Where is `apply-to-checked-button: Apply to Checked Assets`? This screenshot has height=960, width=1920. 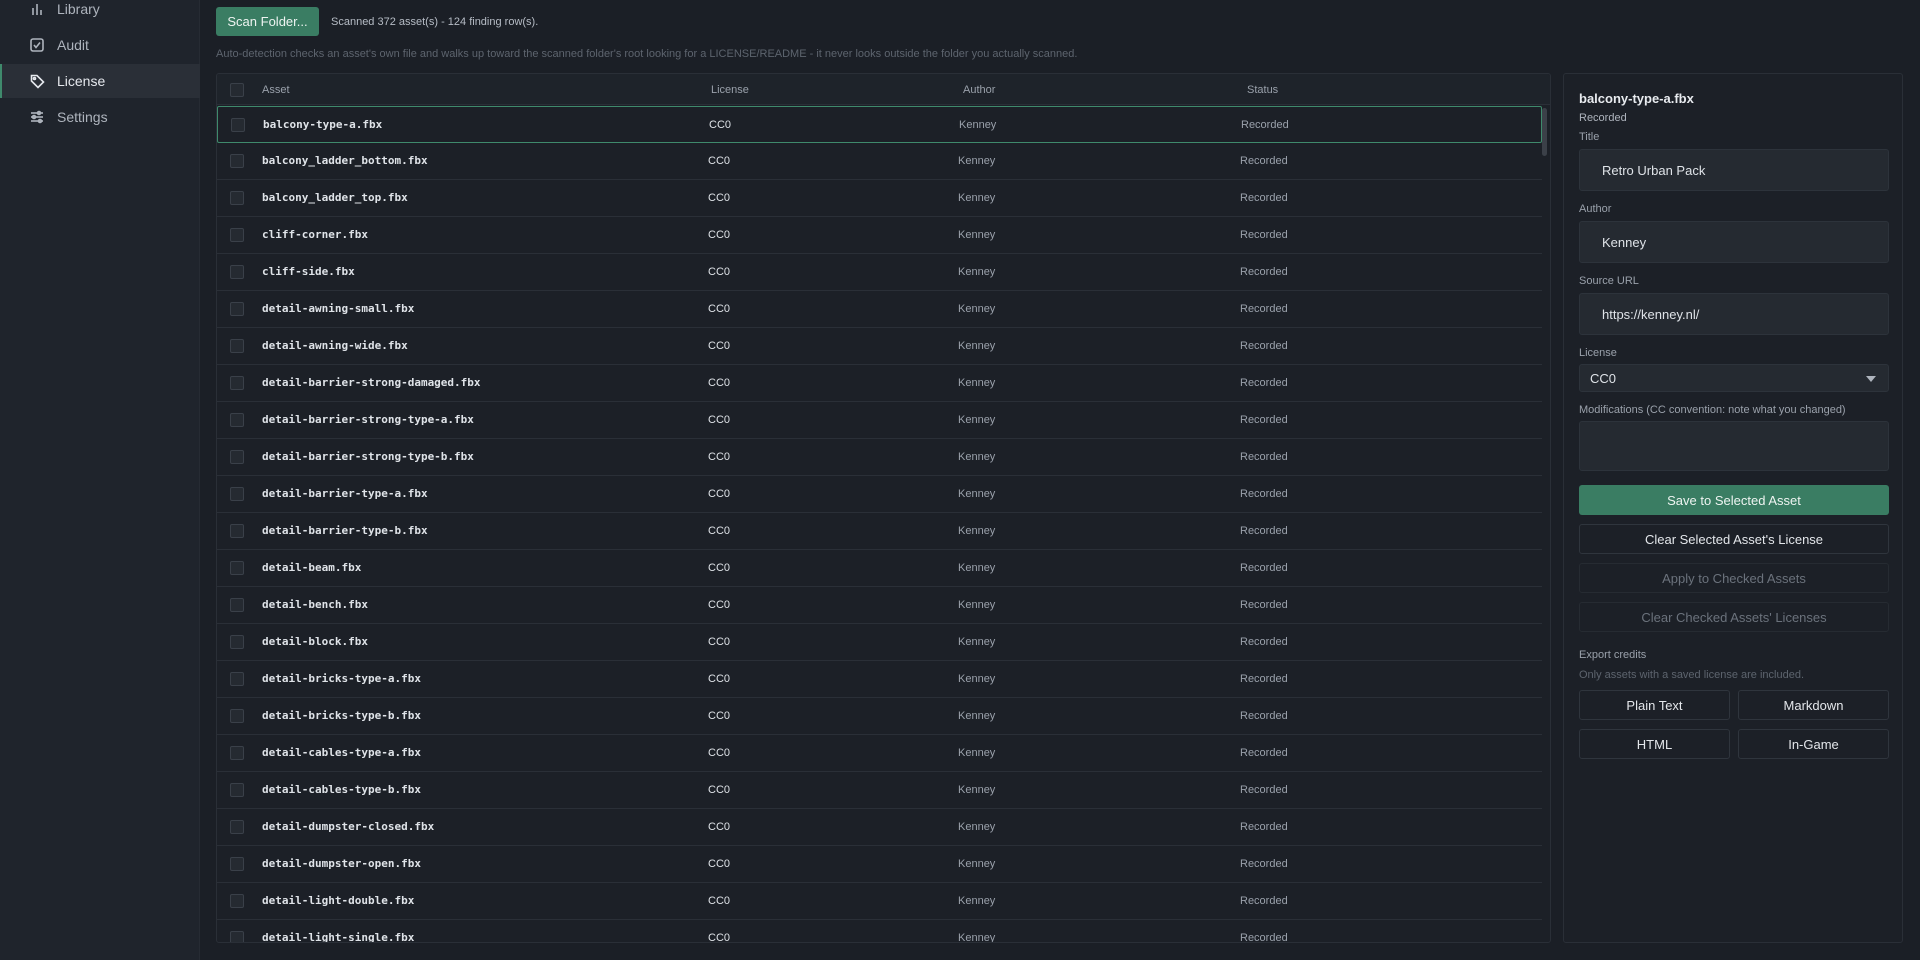 apply-to-checked-button: Apply to Checked Assets is located at coordinates (1734, 578).